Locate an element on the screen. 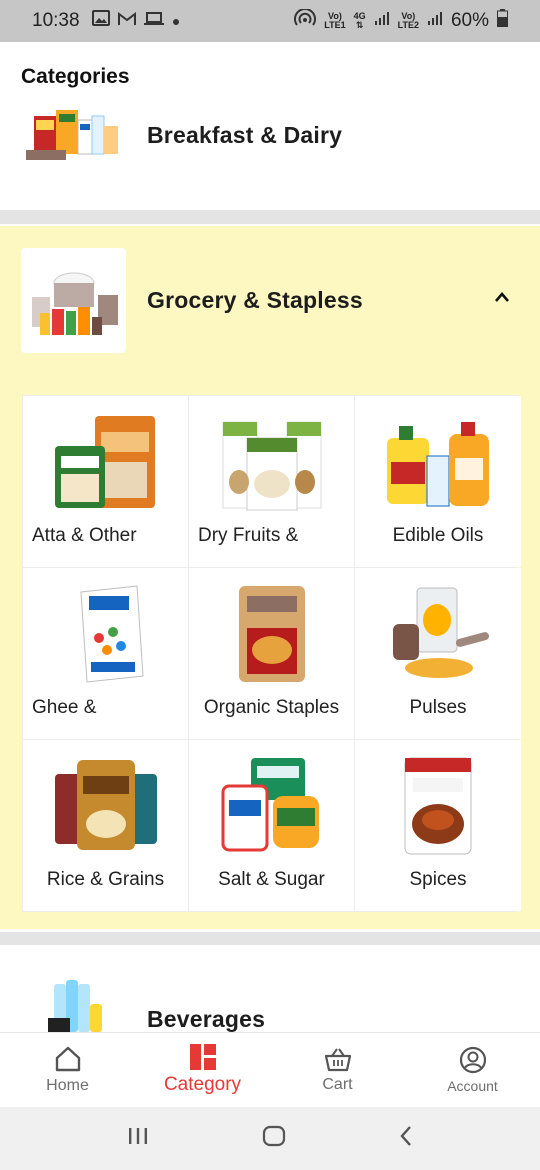 The image size is (540, 1170). oil-can-icon is located at coordinates (438, 462).